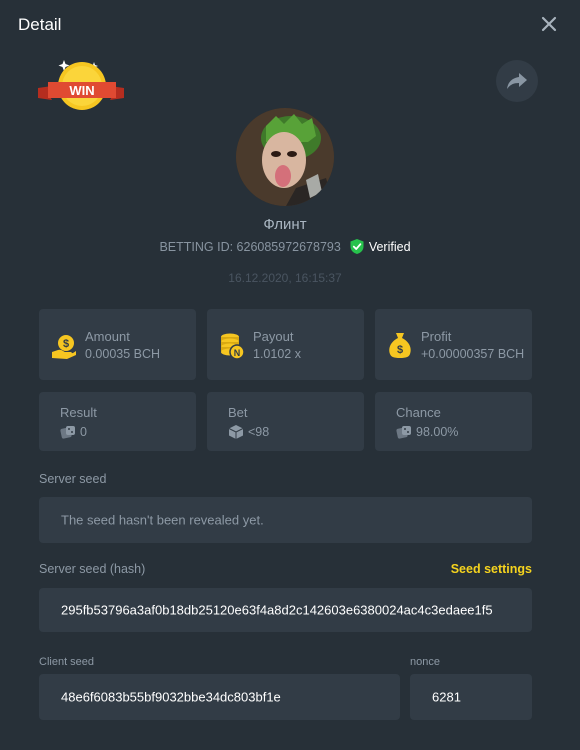  What do you see at coordinates (237, 353) in the screenshot?
I see `svg-text: N` at bounding box center [237, 353].